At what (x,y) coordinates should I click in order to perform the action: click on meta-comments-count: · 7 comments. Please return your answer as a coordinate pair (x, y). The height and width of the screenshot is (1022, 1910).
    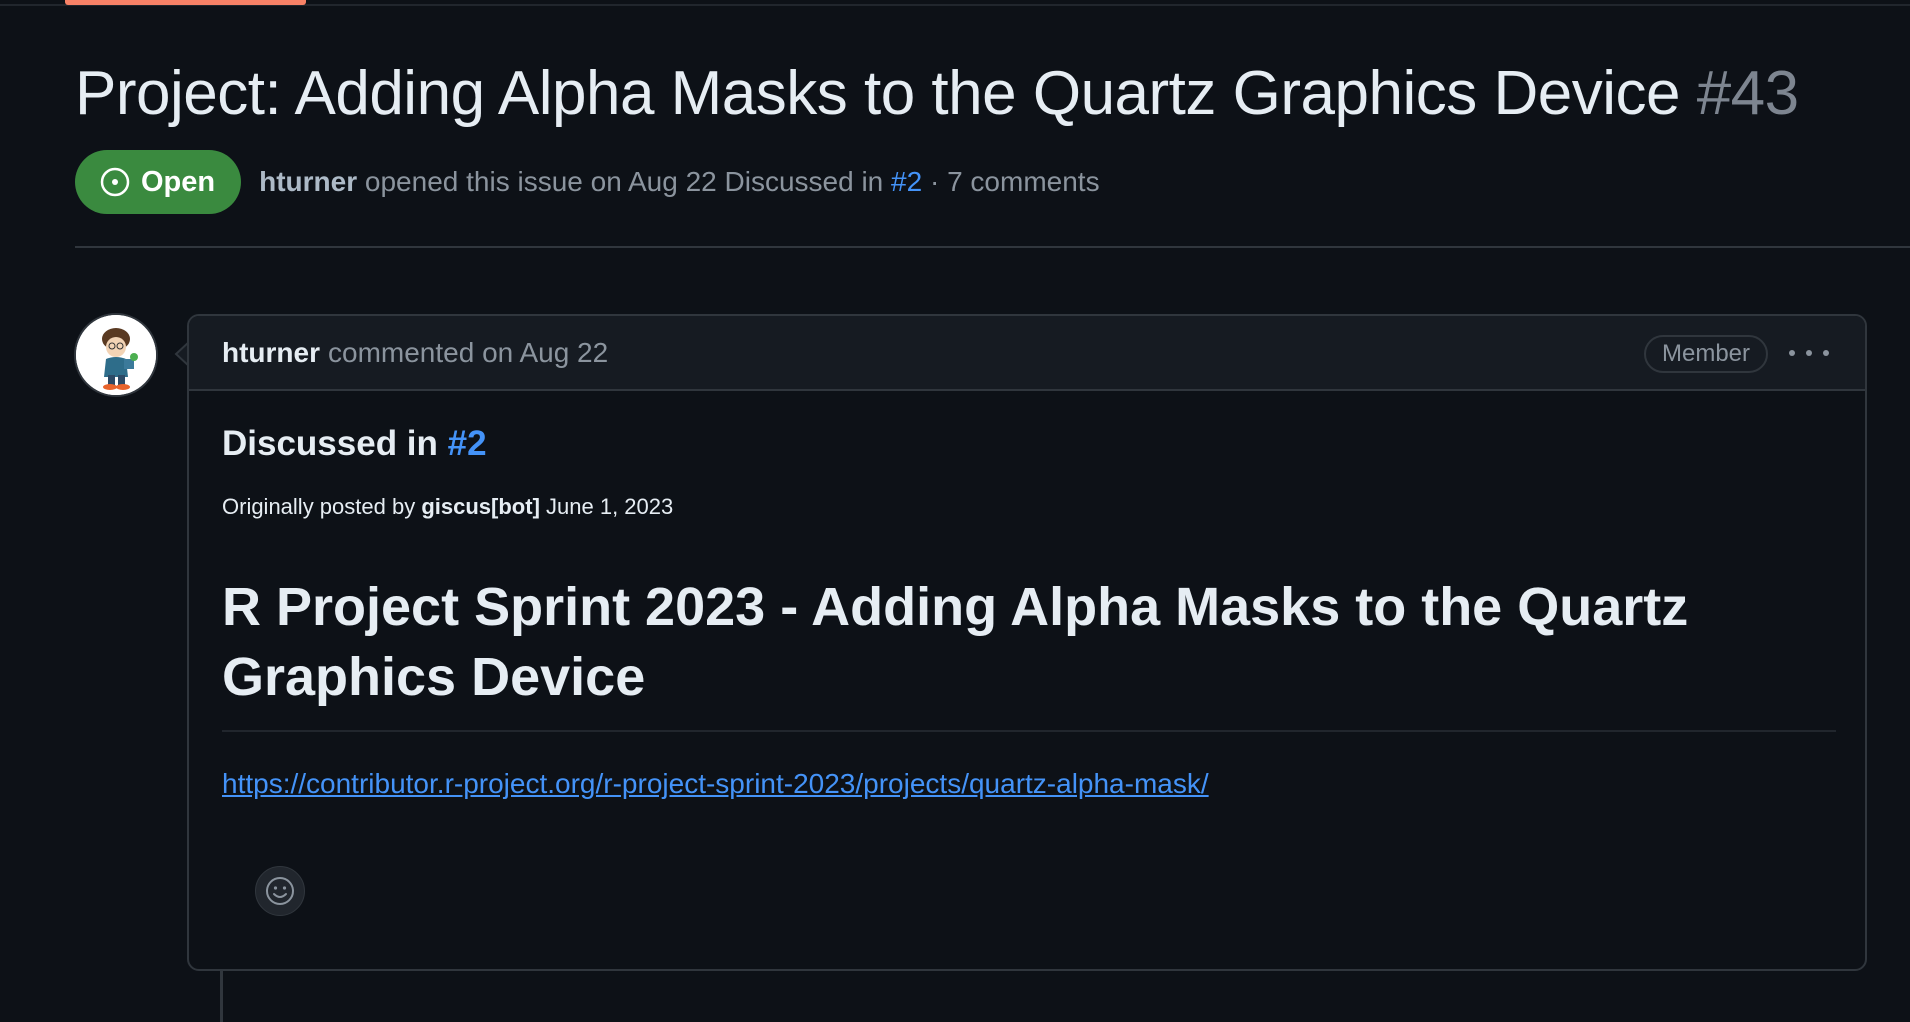
    Looking at the image, I should click on (1014, 181).